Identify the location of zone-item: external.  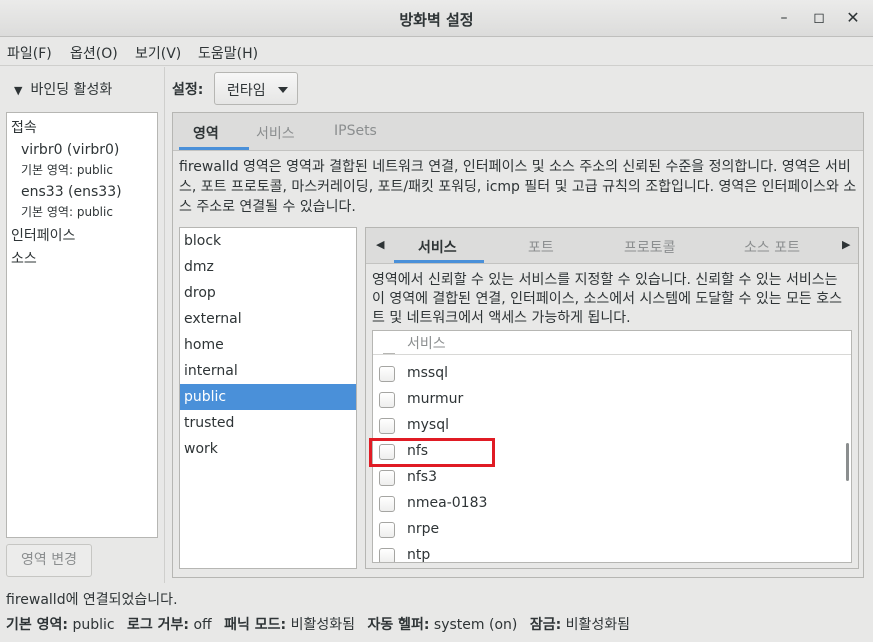
(268, 319).